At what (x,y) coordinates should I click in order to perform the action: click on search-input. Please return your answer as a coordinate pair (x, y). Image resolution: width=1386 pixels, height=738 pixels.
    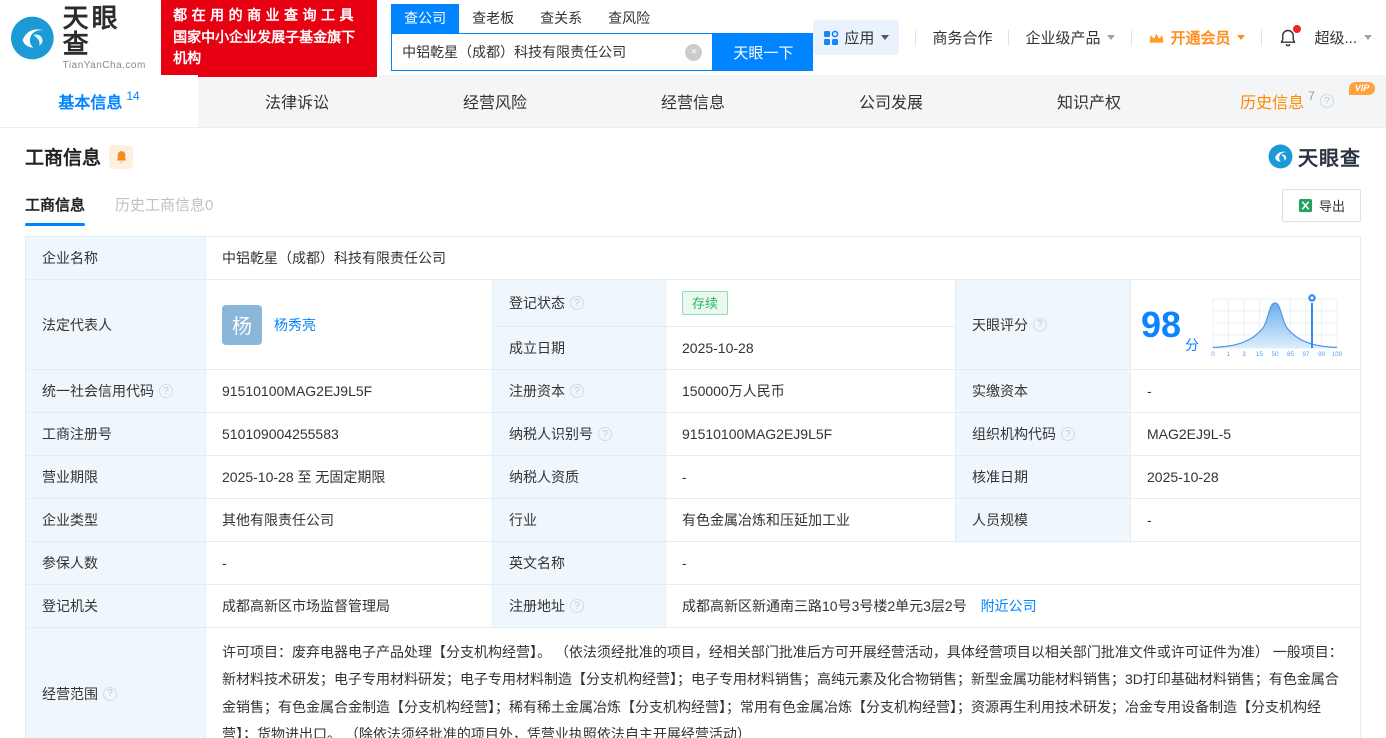
    Looking at the image, I should click on (539, 52).